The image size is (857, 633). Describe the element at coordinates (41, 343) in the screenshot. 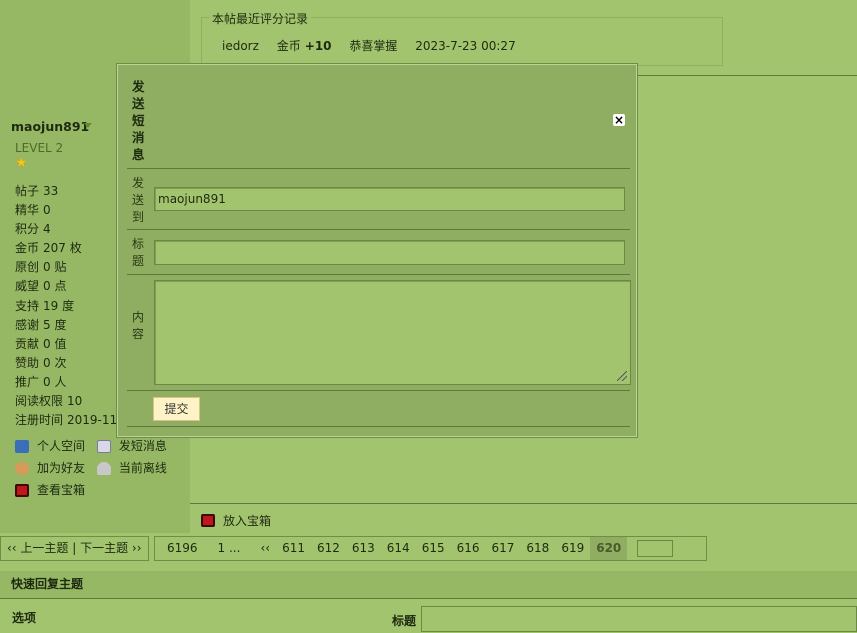

I see `stat-row: 贡献 0 值` at that location.